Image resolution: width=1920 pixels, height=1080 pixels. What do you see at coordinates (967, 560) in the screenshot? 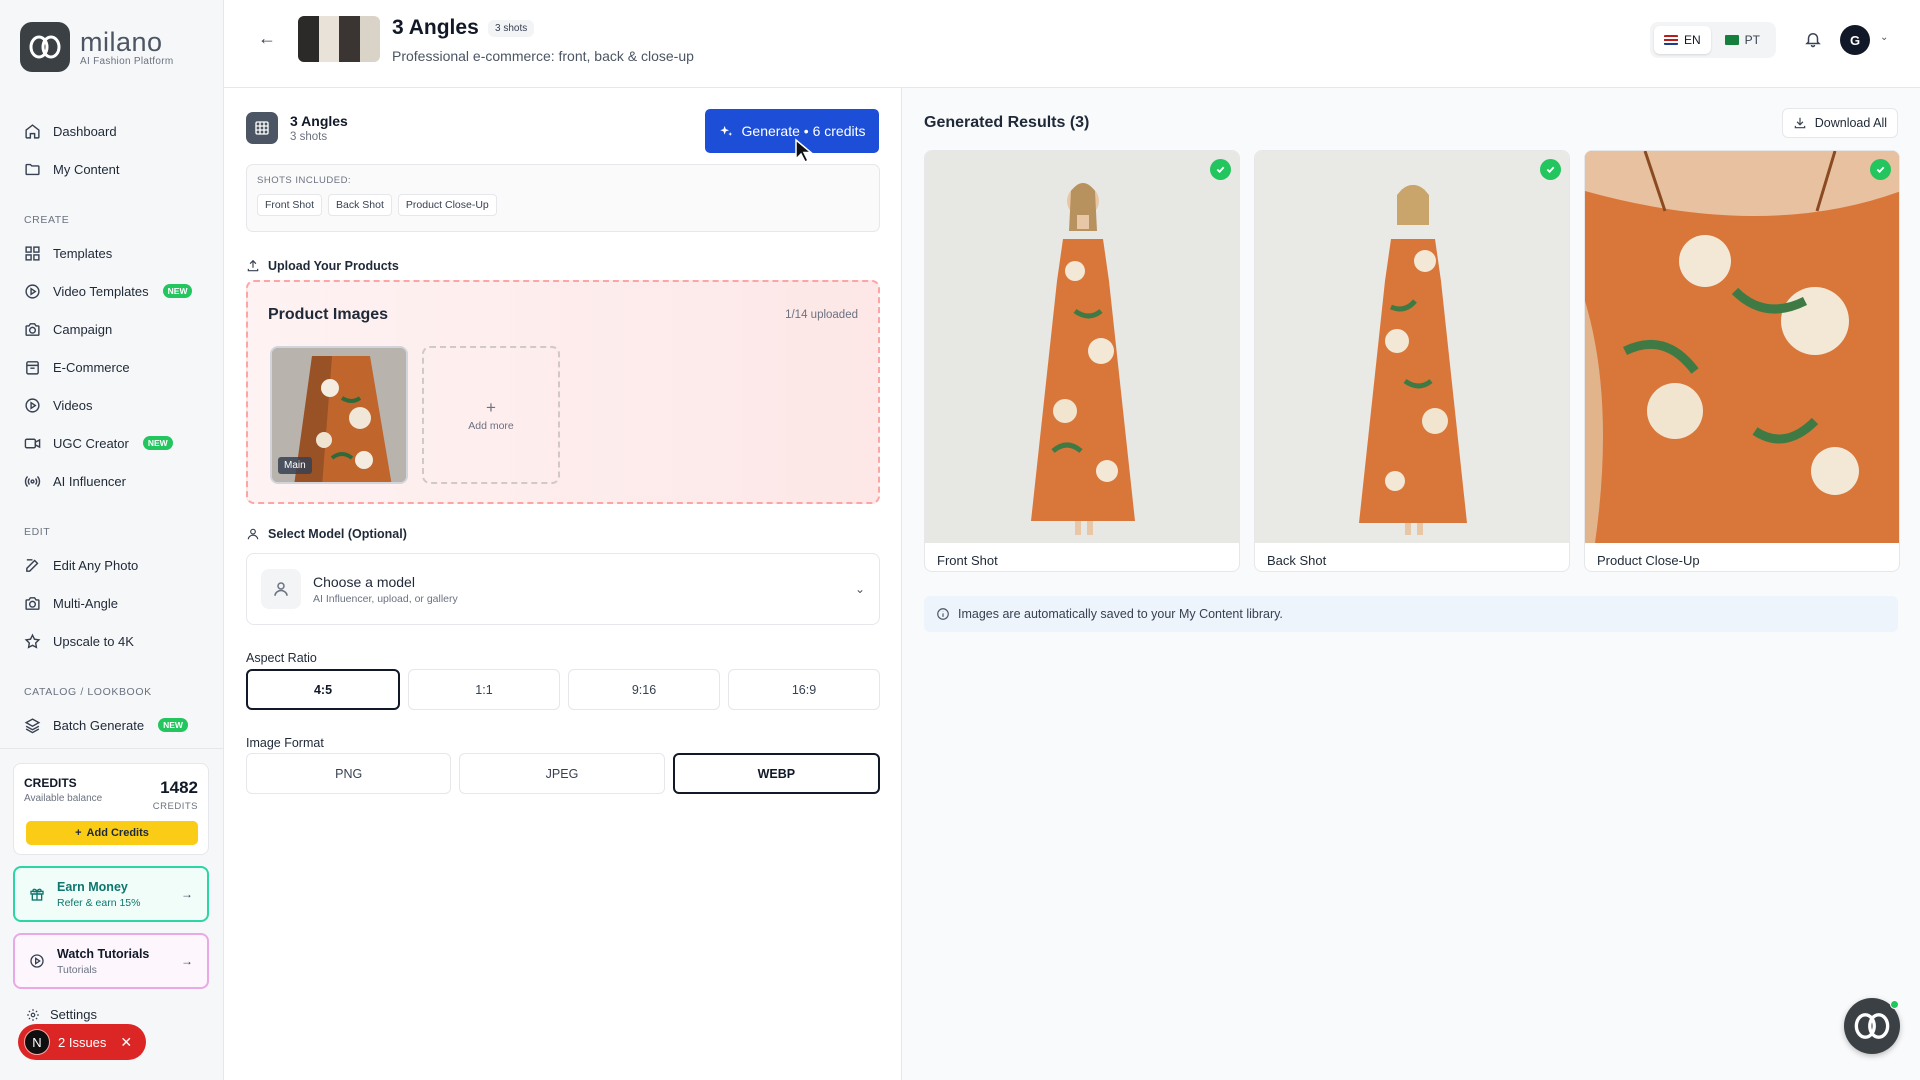
I see `result-card-label: Front Shot` at bounding box center [967, 560].